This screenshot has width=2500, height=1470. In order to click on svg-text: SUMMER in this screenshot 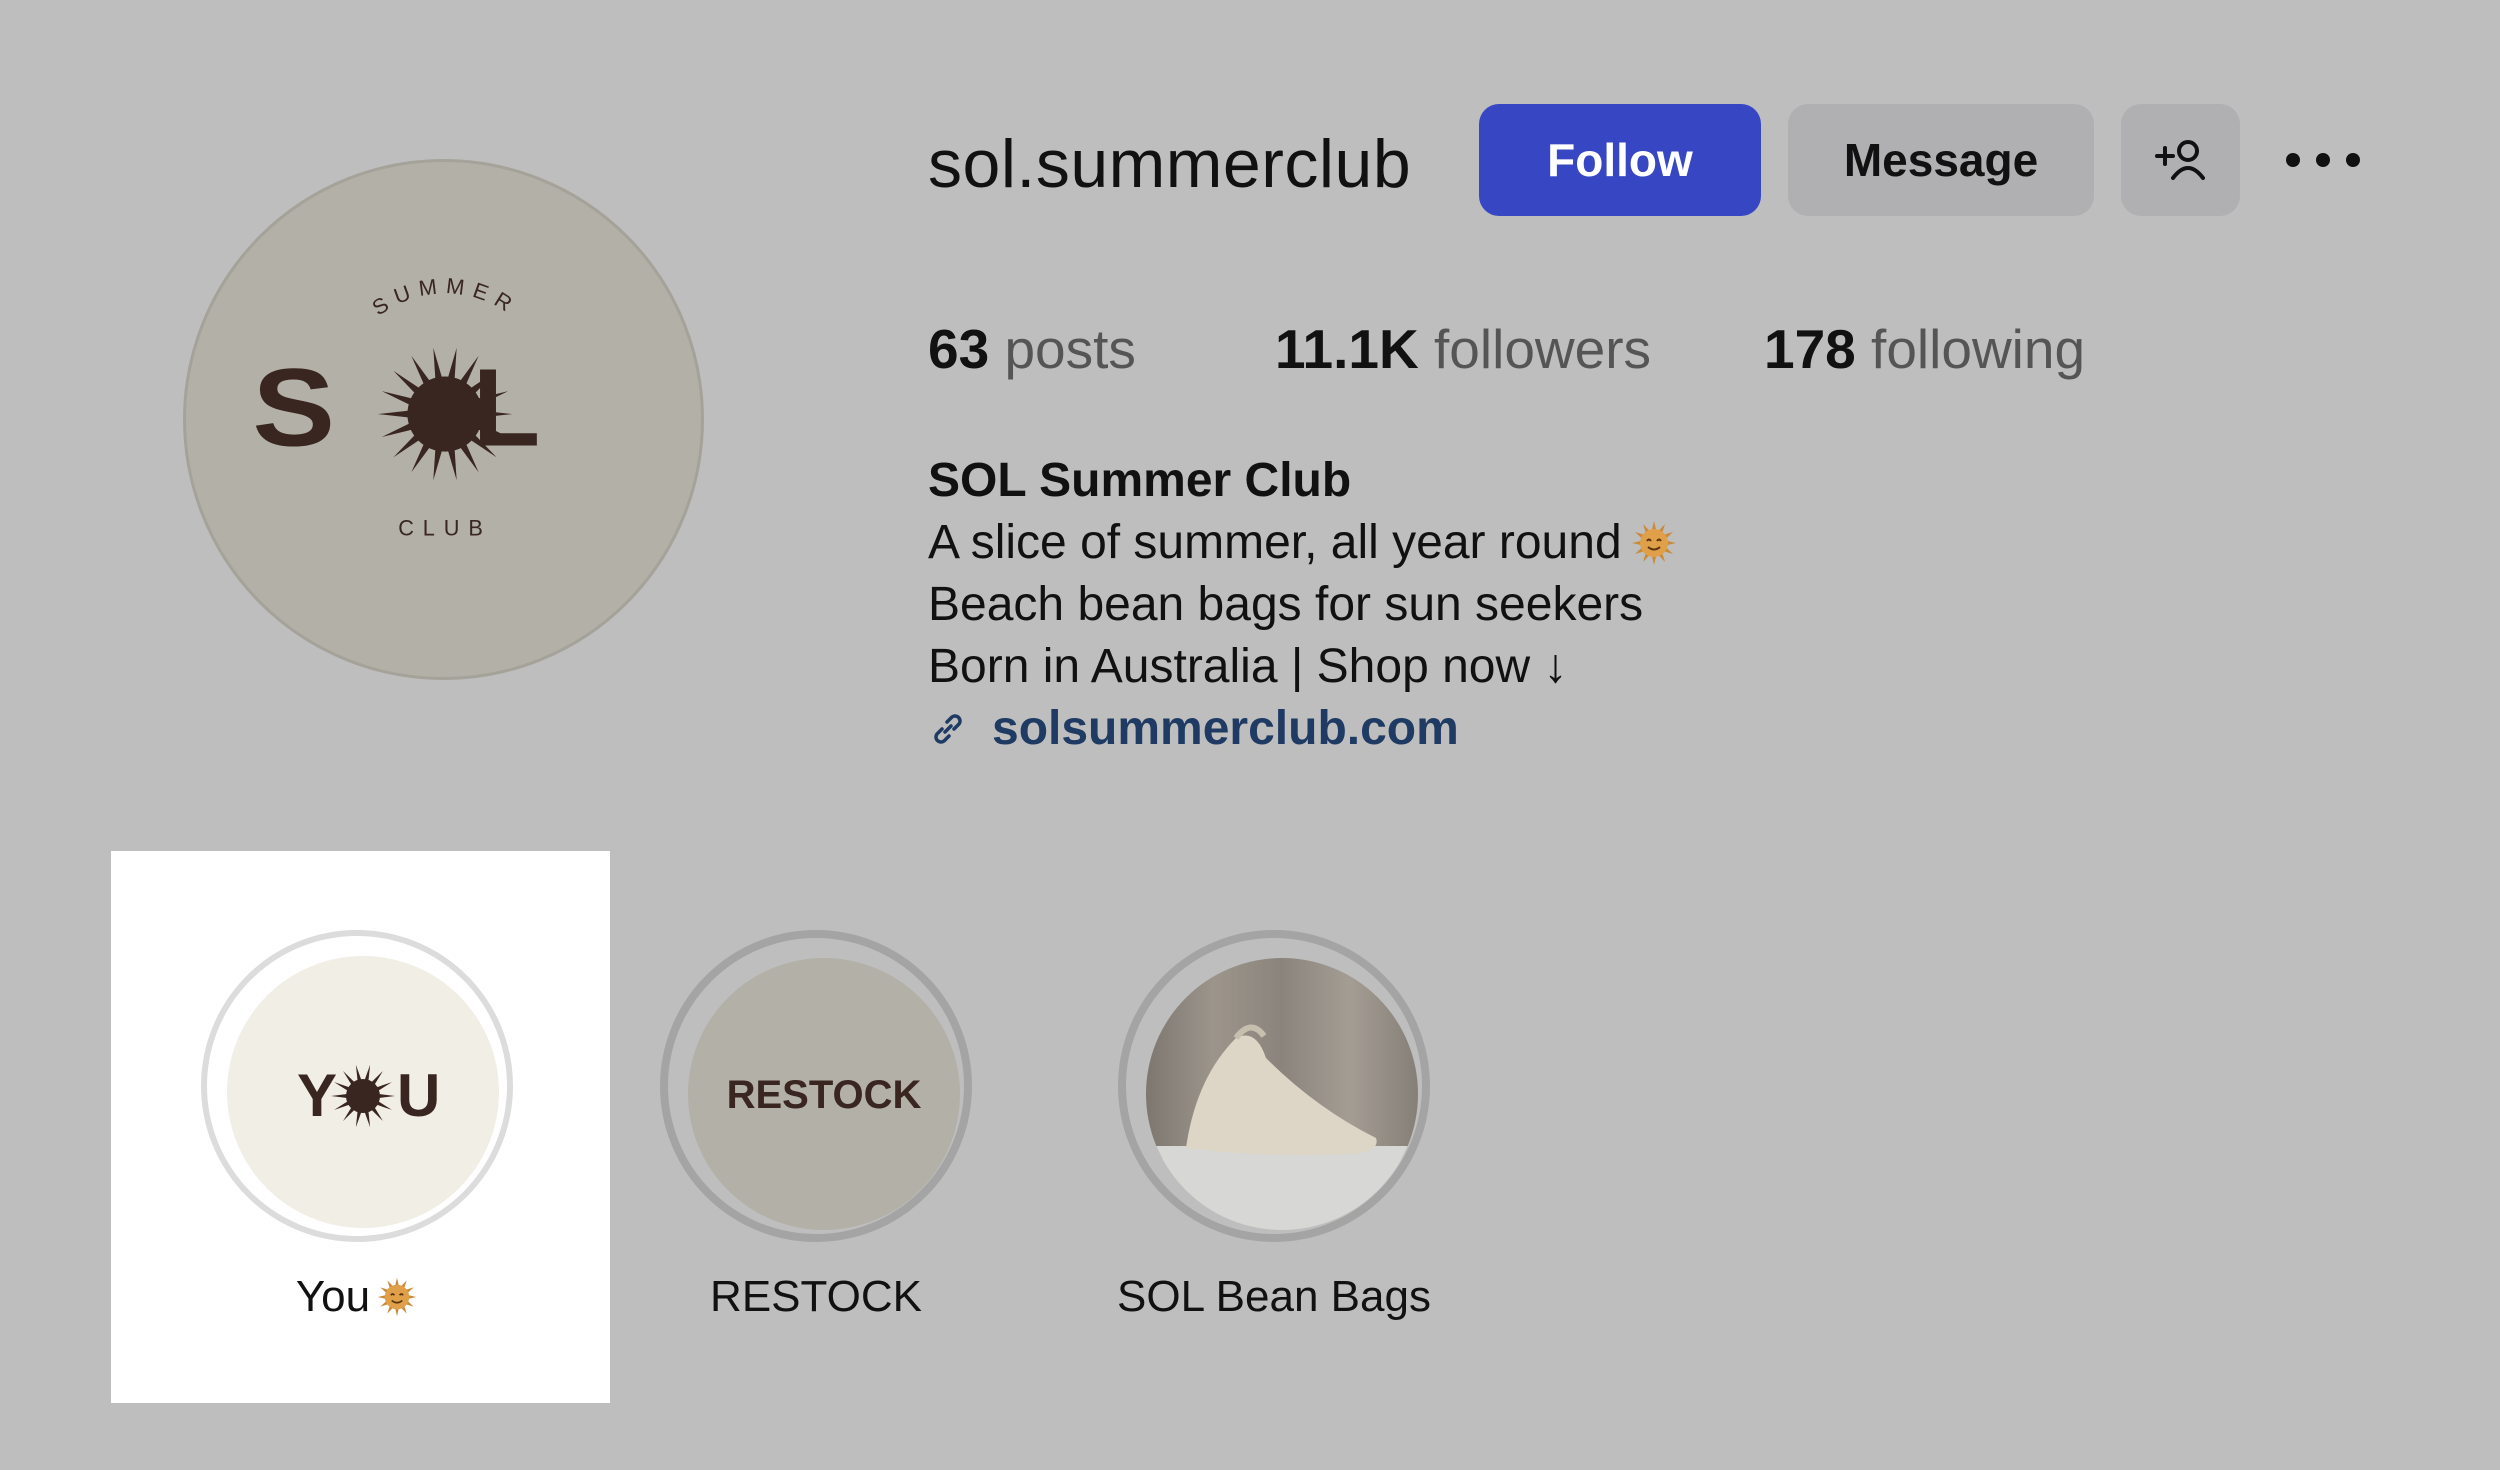, I will do `click(446, 296)`.